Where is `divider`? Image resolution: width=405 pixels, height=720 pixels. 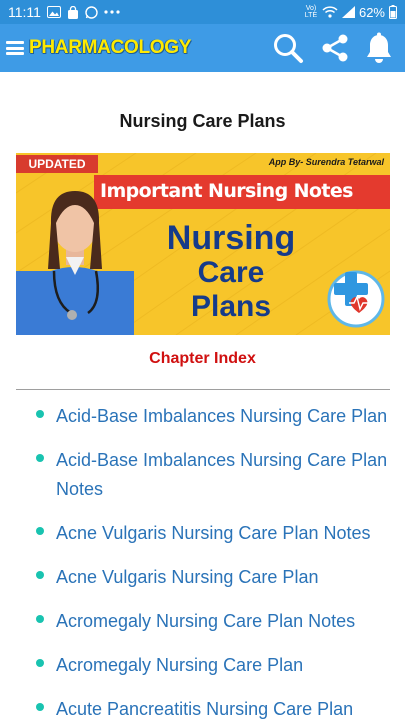 divider is located at coordinates (203, 389).